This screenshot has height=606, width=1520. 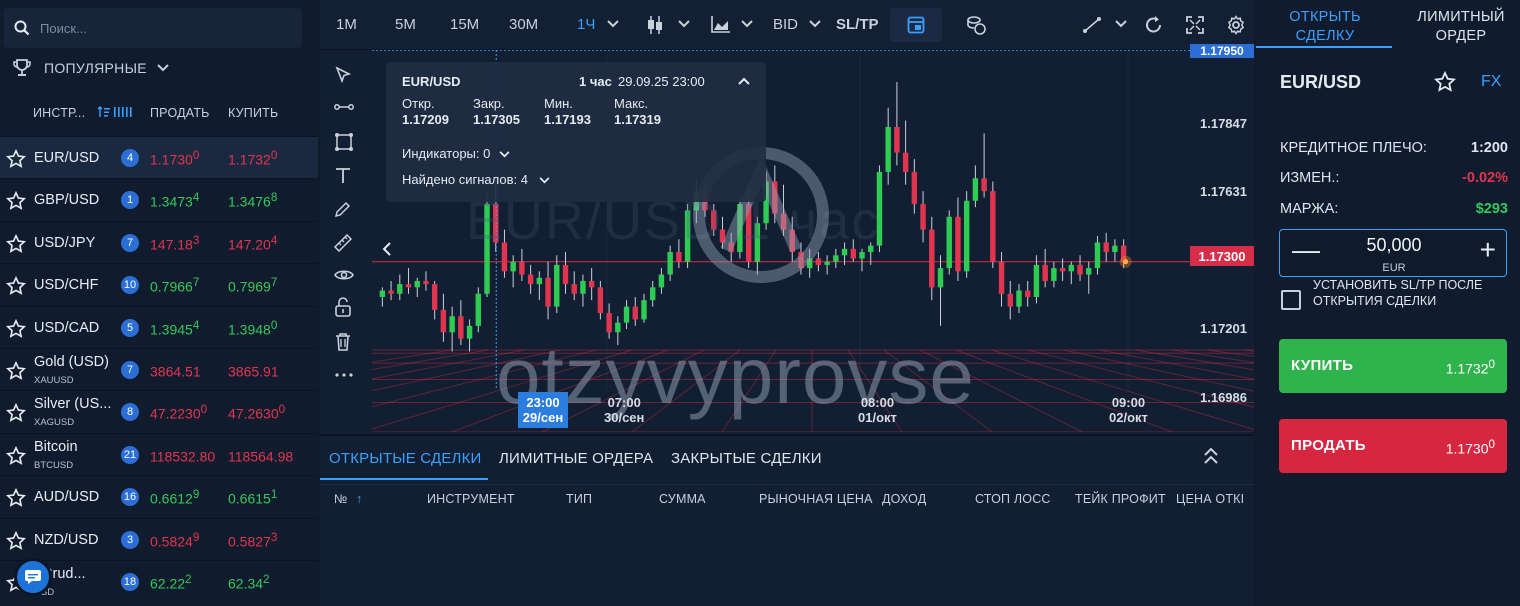 What do you see at coordinates (1461, 27) in the screenshot?
I see `tab-limit-order: ЛИМИТНЫЙ ОРДЕР` at bounding box center [1461, 27].